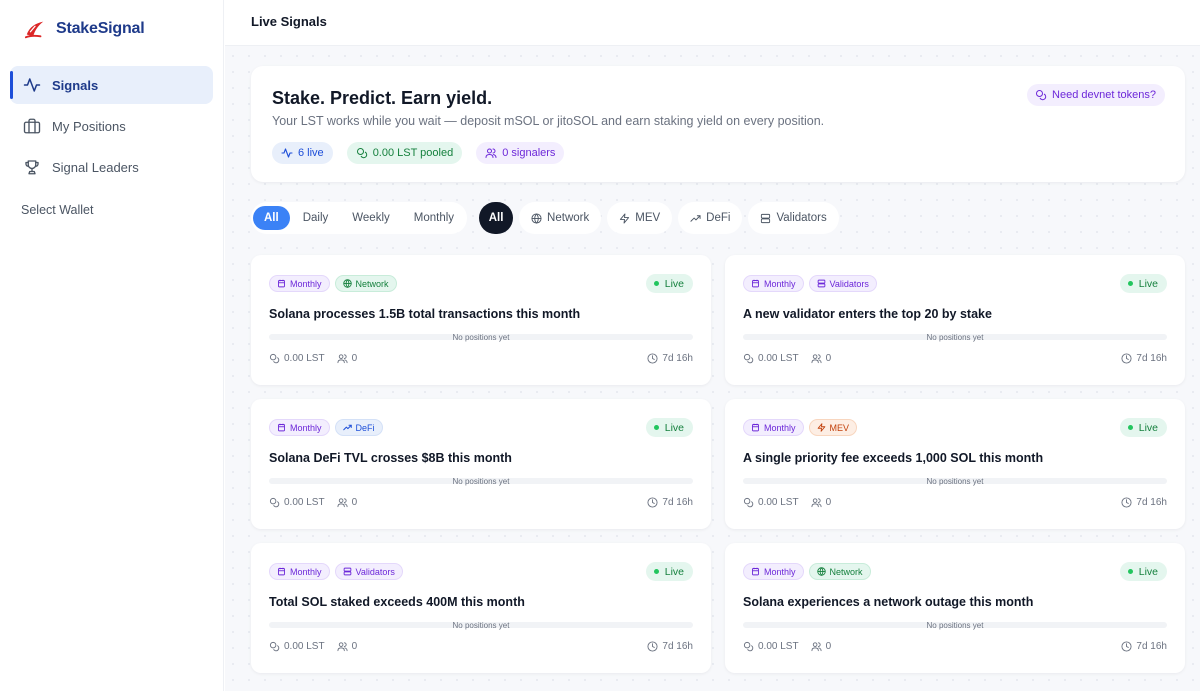 The width and height of the screenshot is (1200, 691). Describe the element at coordinates (640, 218) in the screenshot. I see `category-mev-button: MEV` at that location.